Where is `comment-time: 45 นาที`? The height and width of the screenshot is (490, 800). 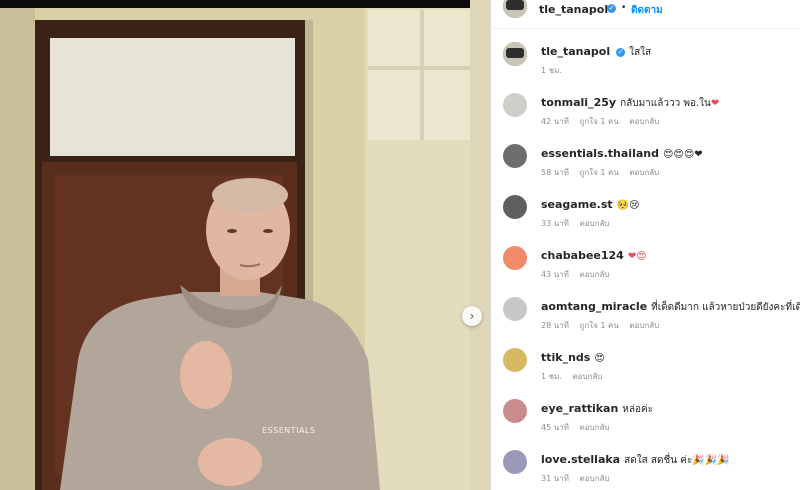 comment-time: 45 นาที is located at coordinates (555, 427).